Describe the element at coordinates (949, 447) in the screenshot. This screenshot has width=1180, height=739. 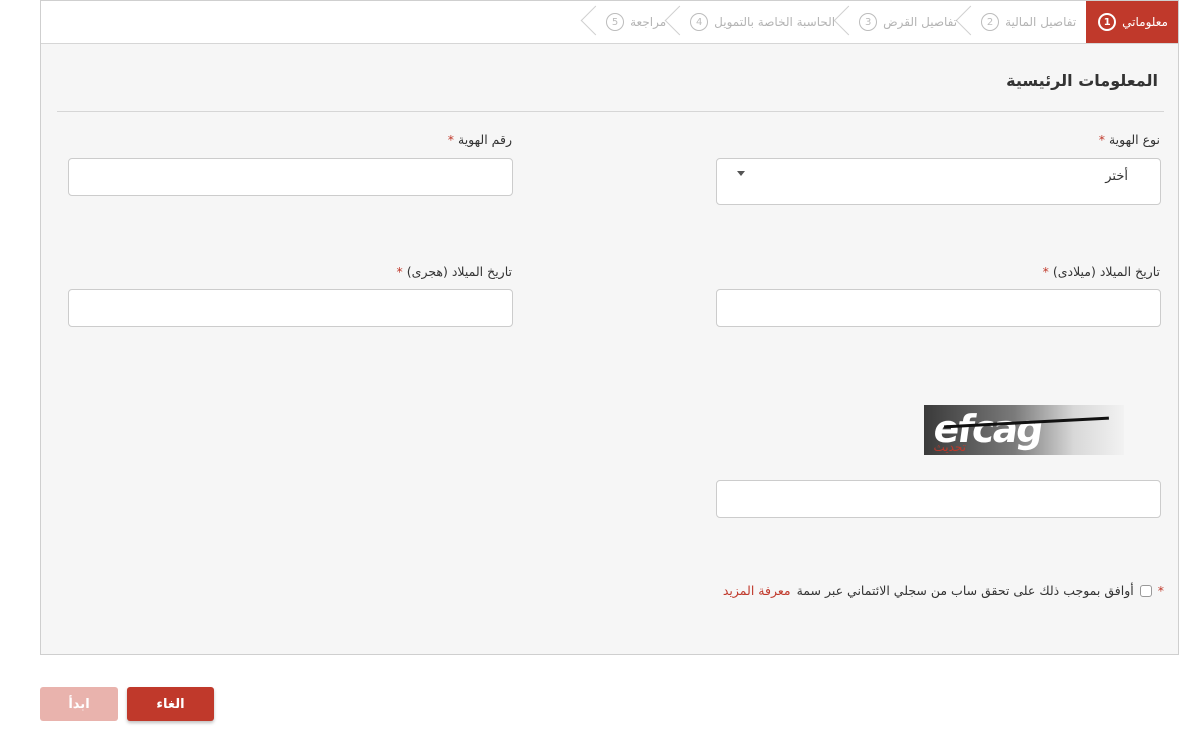
I see `captcha-refresh-link: تحديث` at that location.